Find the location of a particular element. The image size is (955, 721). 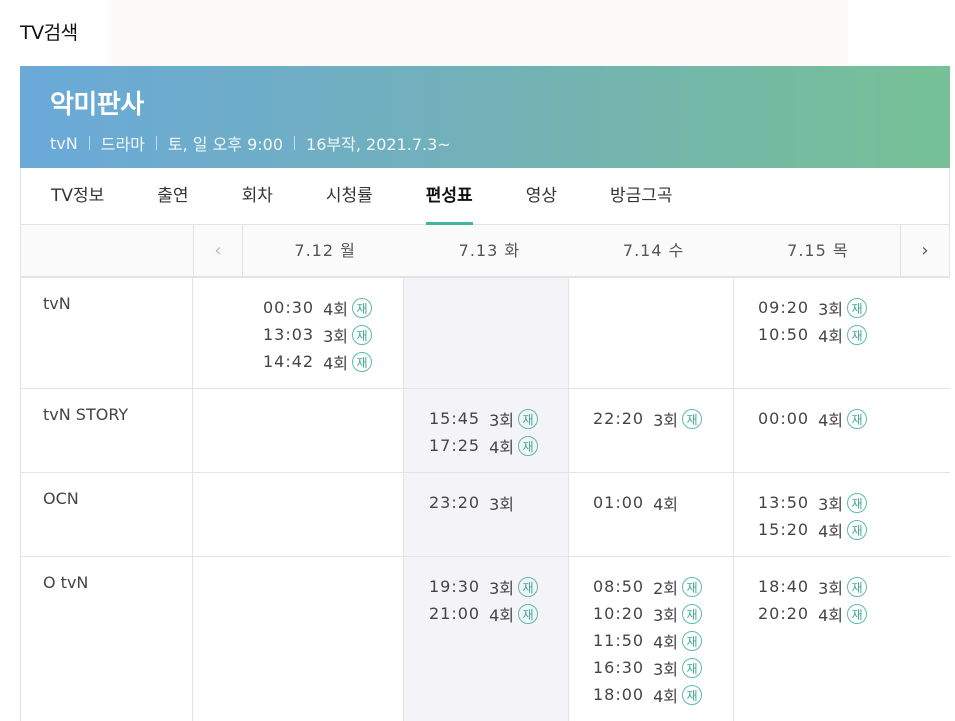

channel-link: tvN is located at coordinates (64, 143).